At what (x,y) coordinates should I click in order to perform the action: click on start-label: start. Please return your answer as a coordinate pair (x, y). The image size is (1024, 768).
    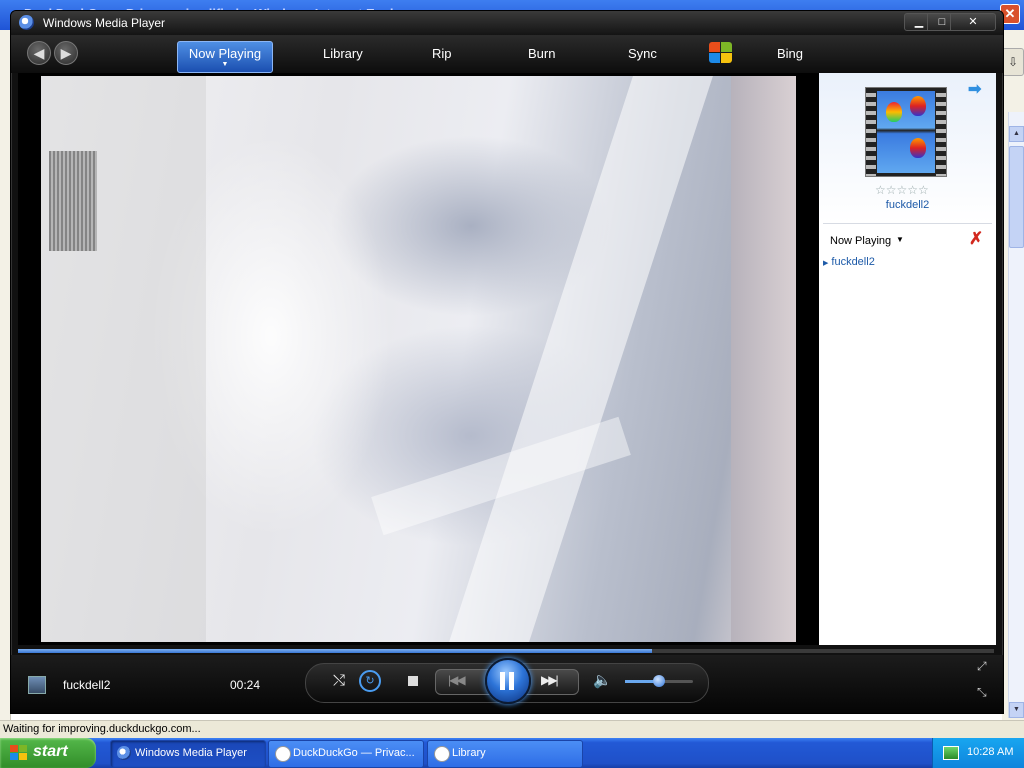
    Looking at the image, I should click on (50, 751).